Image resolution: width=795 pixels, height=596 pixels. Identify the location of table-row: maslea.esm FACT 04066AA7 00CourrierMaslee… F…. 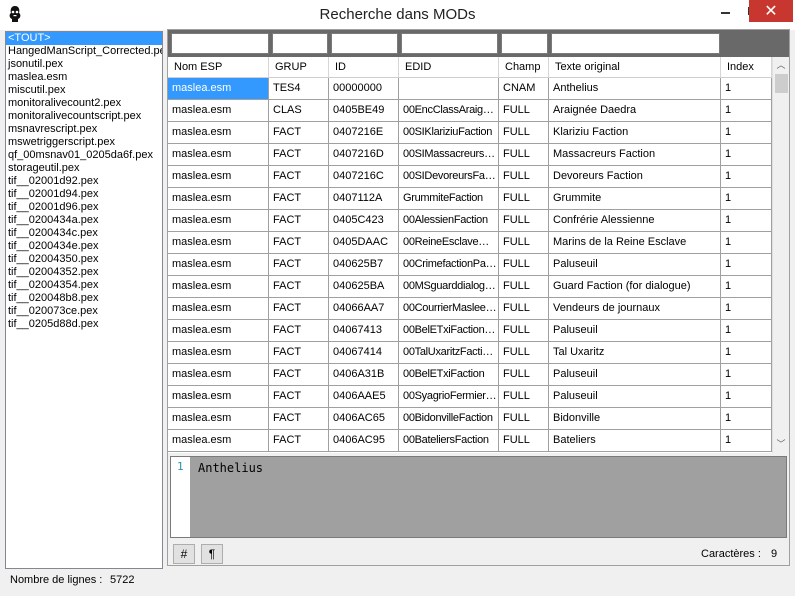
(470, 309).